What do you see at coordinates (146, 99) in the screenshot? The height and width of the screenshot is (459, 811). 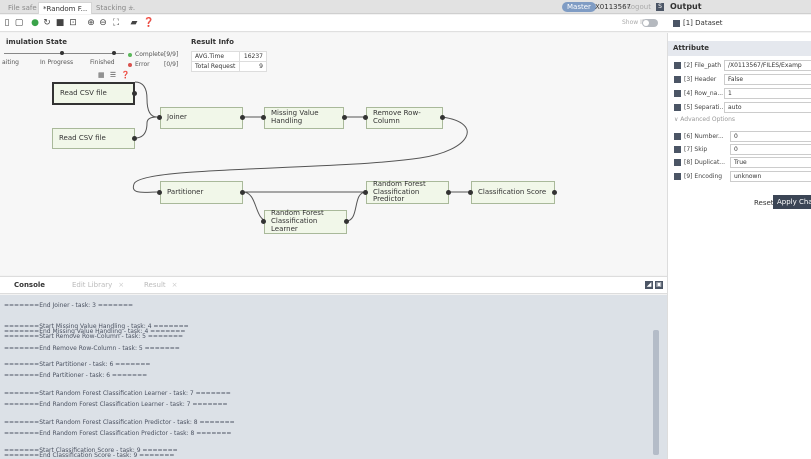 I see `link-read1-joiner` at bounding box center [146, 99].